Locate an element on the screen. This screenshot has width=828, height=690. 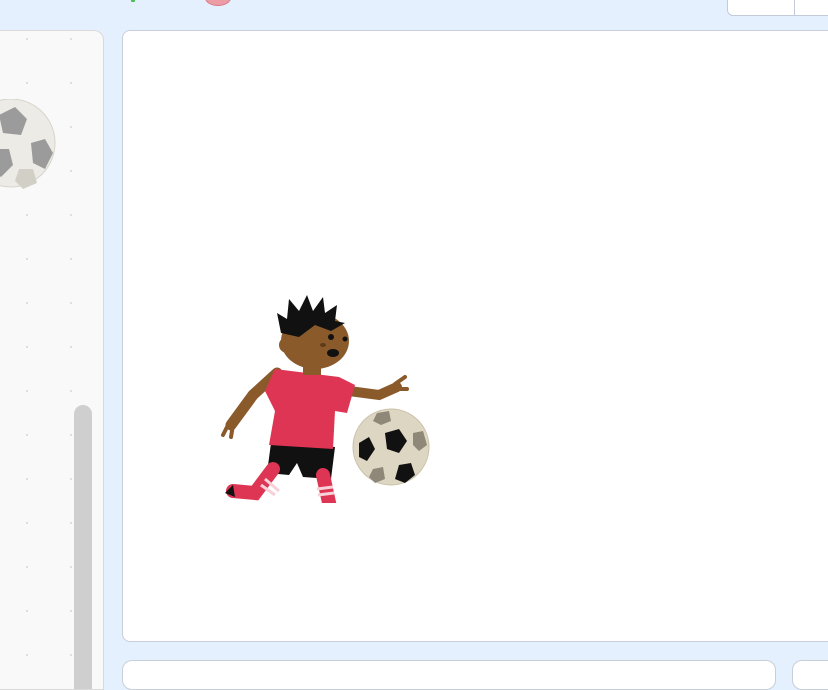
code-area is located at coordinates (52, 360).